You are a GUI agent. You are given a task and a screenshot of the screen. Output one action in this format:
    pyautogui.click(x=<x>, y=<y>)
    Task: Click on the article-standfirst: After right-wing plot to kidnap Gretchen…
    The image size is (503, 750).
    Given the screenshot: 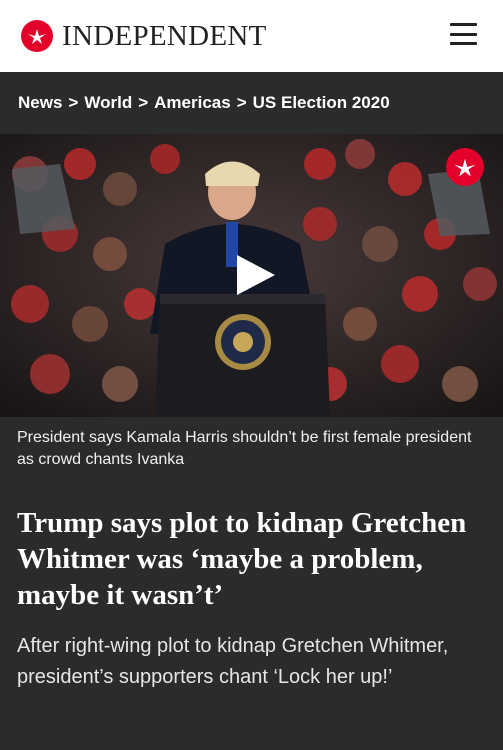 What is the action you would take?
    pyautogui.click(x=233, y=661)
    